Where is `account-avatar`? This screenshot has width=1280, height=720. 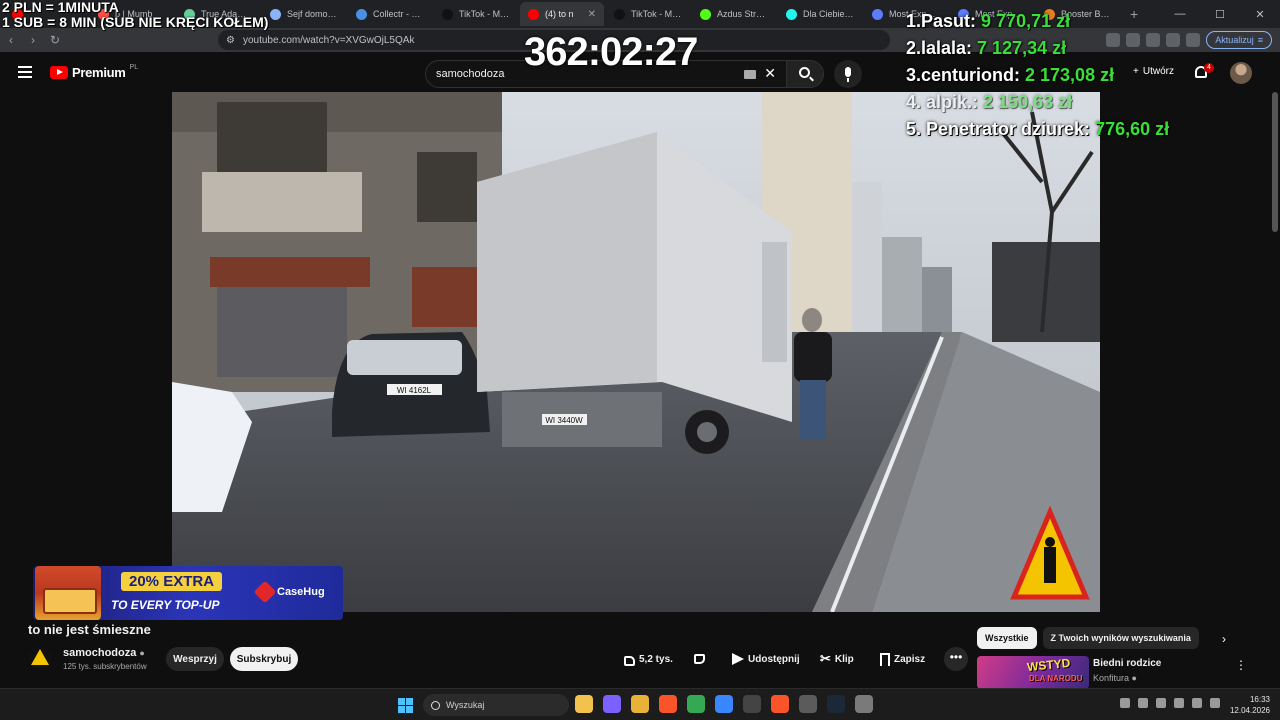 account-avatar is located at coordinates (1241, 73).